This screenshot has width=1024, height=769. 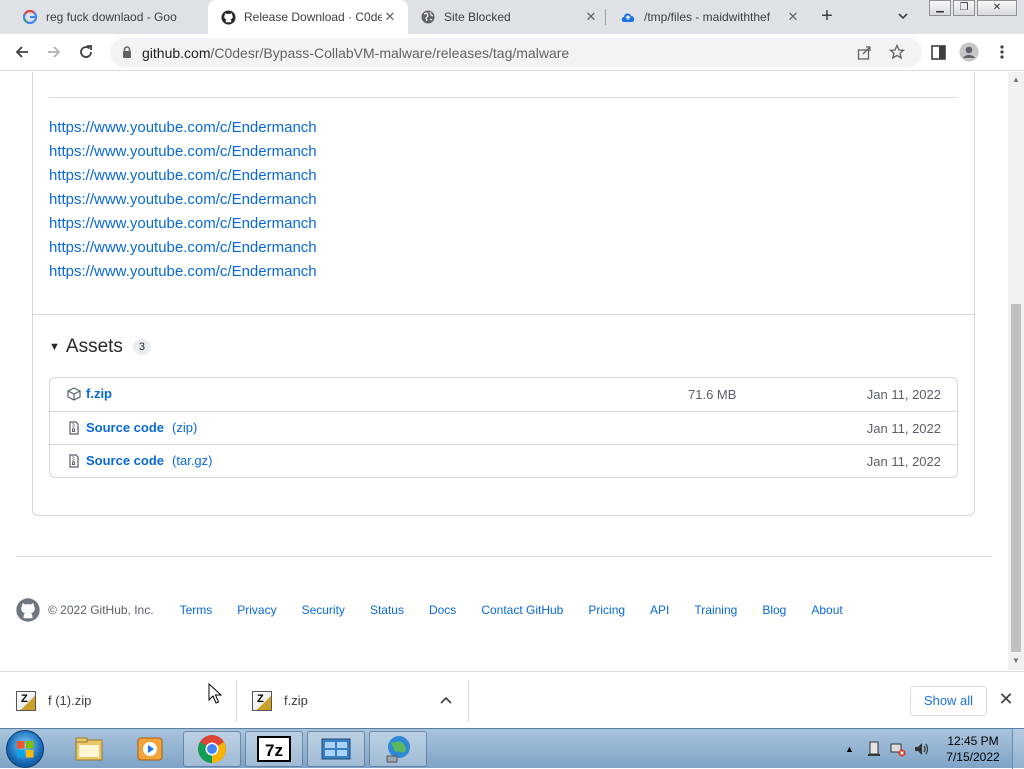 I want to click on taskbar-chrome, so click(x=212, y=749).